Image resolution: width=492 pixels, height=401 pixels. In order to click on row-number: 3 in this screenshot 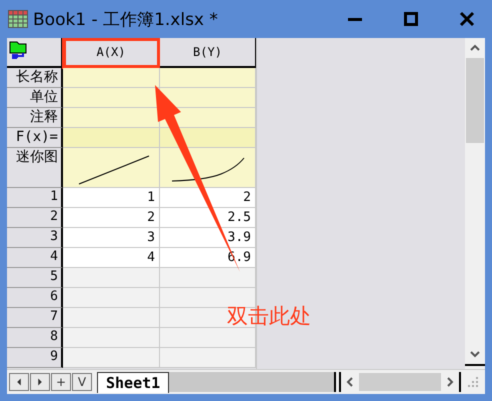, I will do `click(35, 238)`.